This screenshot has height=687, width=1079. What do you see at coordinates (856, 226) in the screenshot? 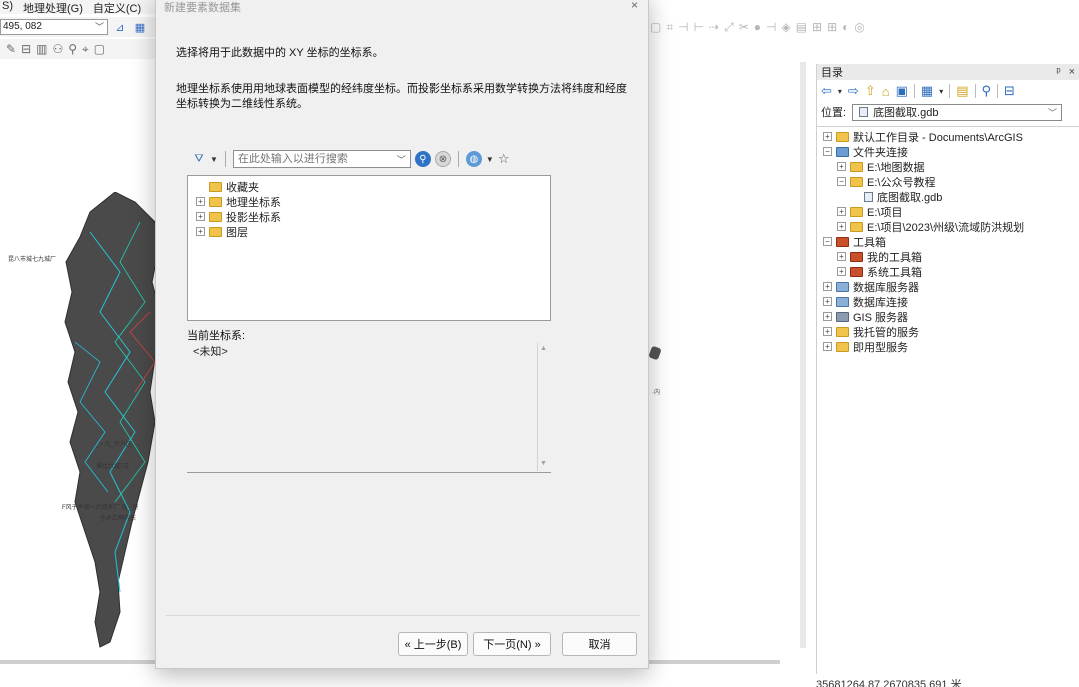
I see `folder-icon` at bounding box center [856, 226].